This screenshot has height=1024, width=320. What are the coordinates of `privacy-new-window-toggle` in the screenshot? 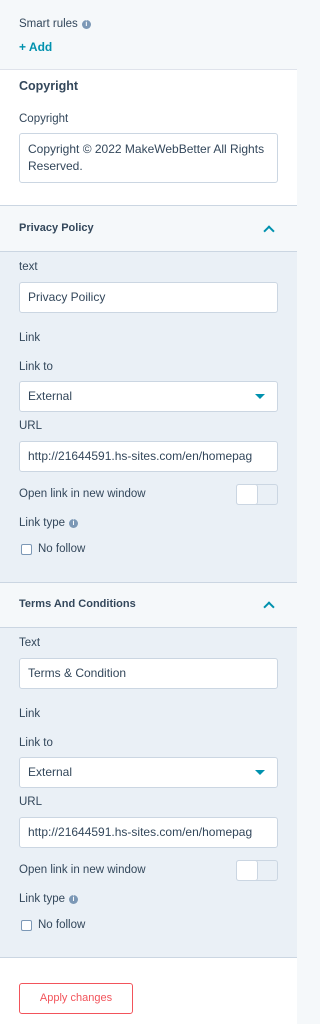 It's located at (257, 494).